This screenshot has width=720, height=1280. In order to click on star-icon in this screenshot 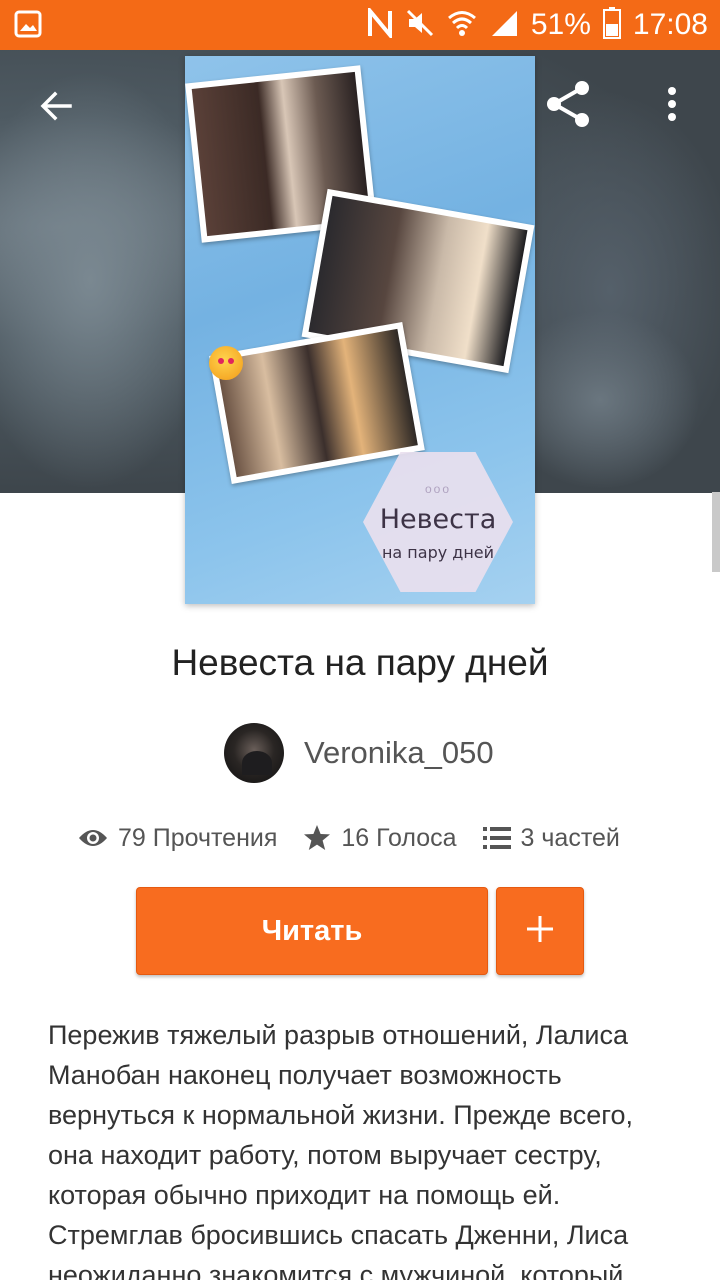, I will do `click(317, 838)`.